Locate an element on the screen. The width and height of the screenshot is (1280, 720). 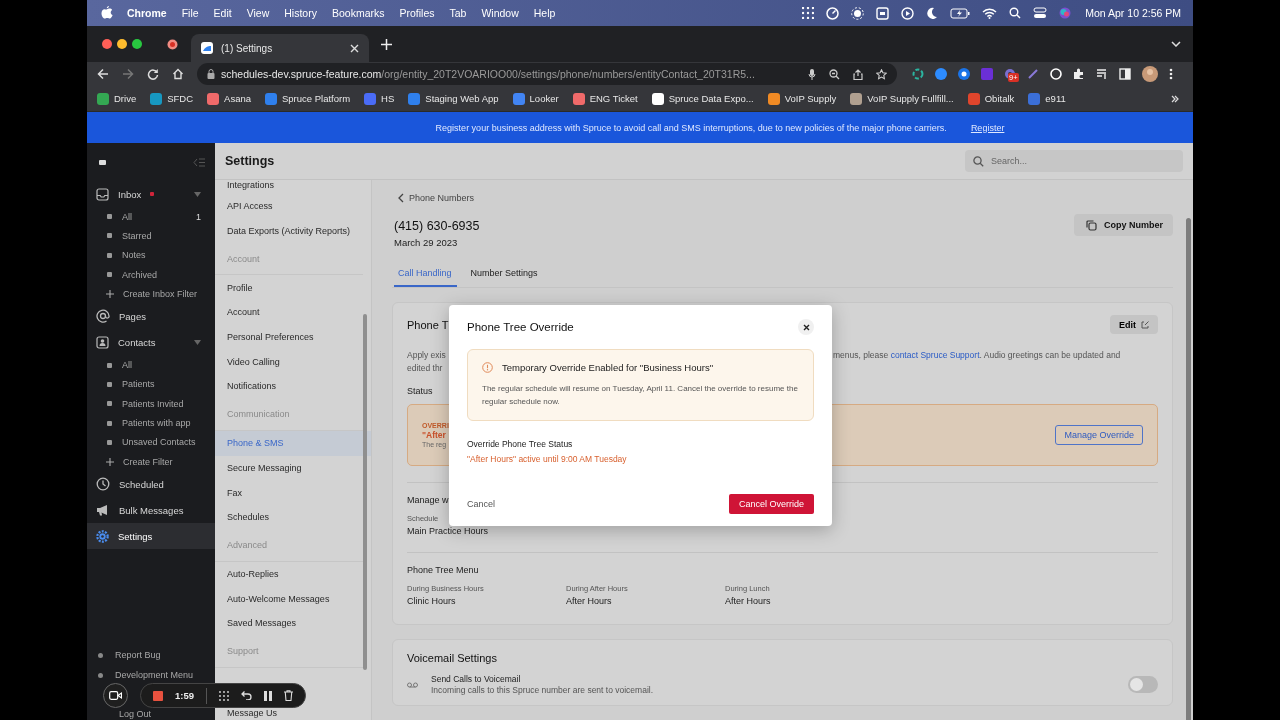
menu-item: History is located at coordinates (300, 13).